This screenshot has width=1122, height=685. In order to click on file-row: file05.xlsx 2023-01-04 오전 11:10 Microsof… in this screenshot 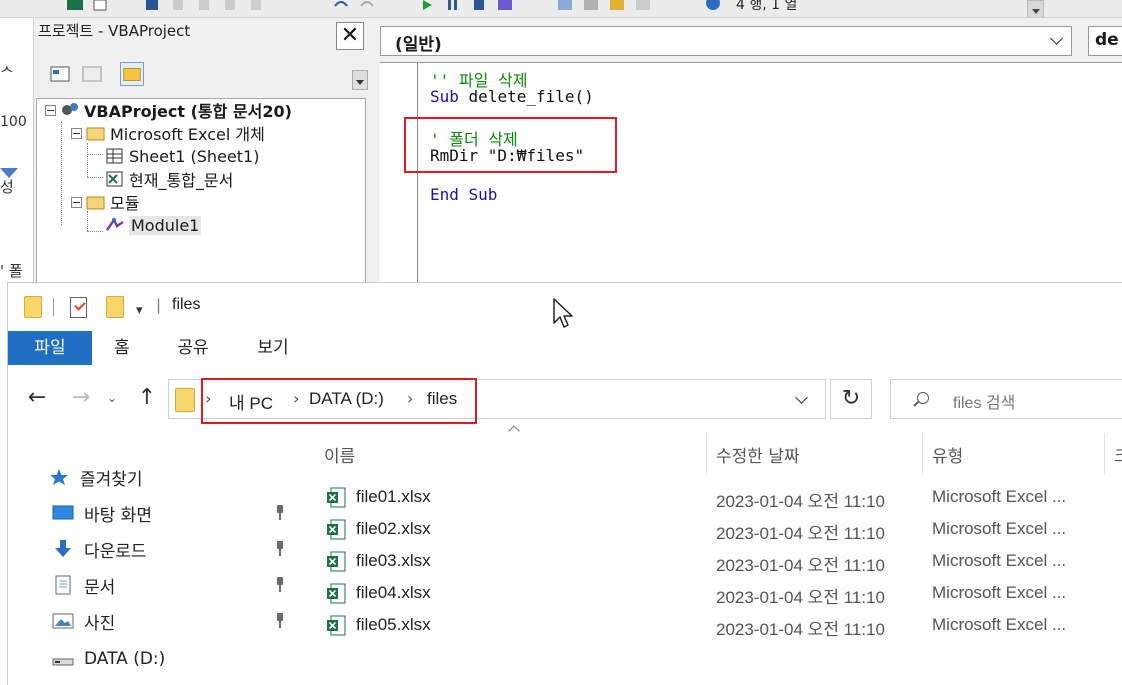, I will do `click(714, 626)`.